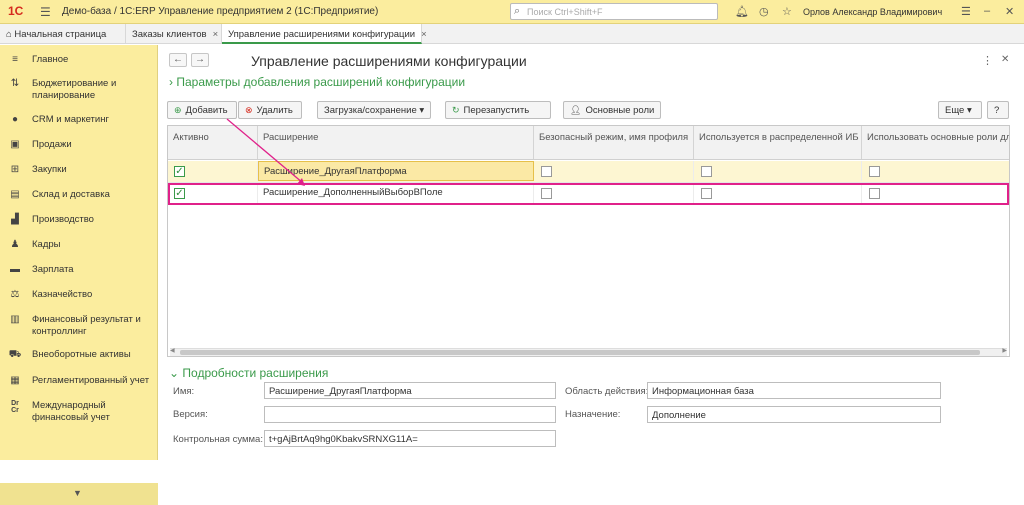 This screenshot has width=1024, height=505. I want to click on checksum-field: t+gAjBrtAq9hg0KbakvSRNXG11A=, so click(410, 438).